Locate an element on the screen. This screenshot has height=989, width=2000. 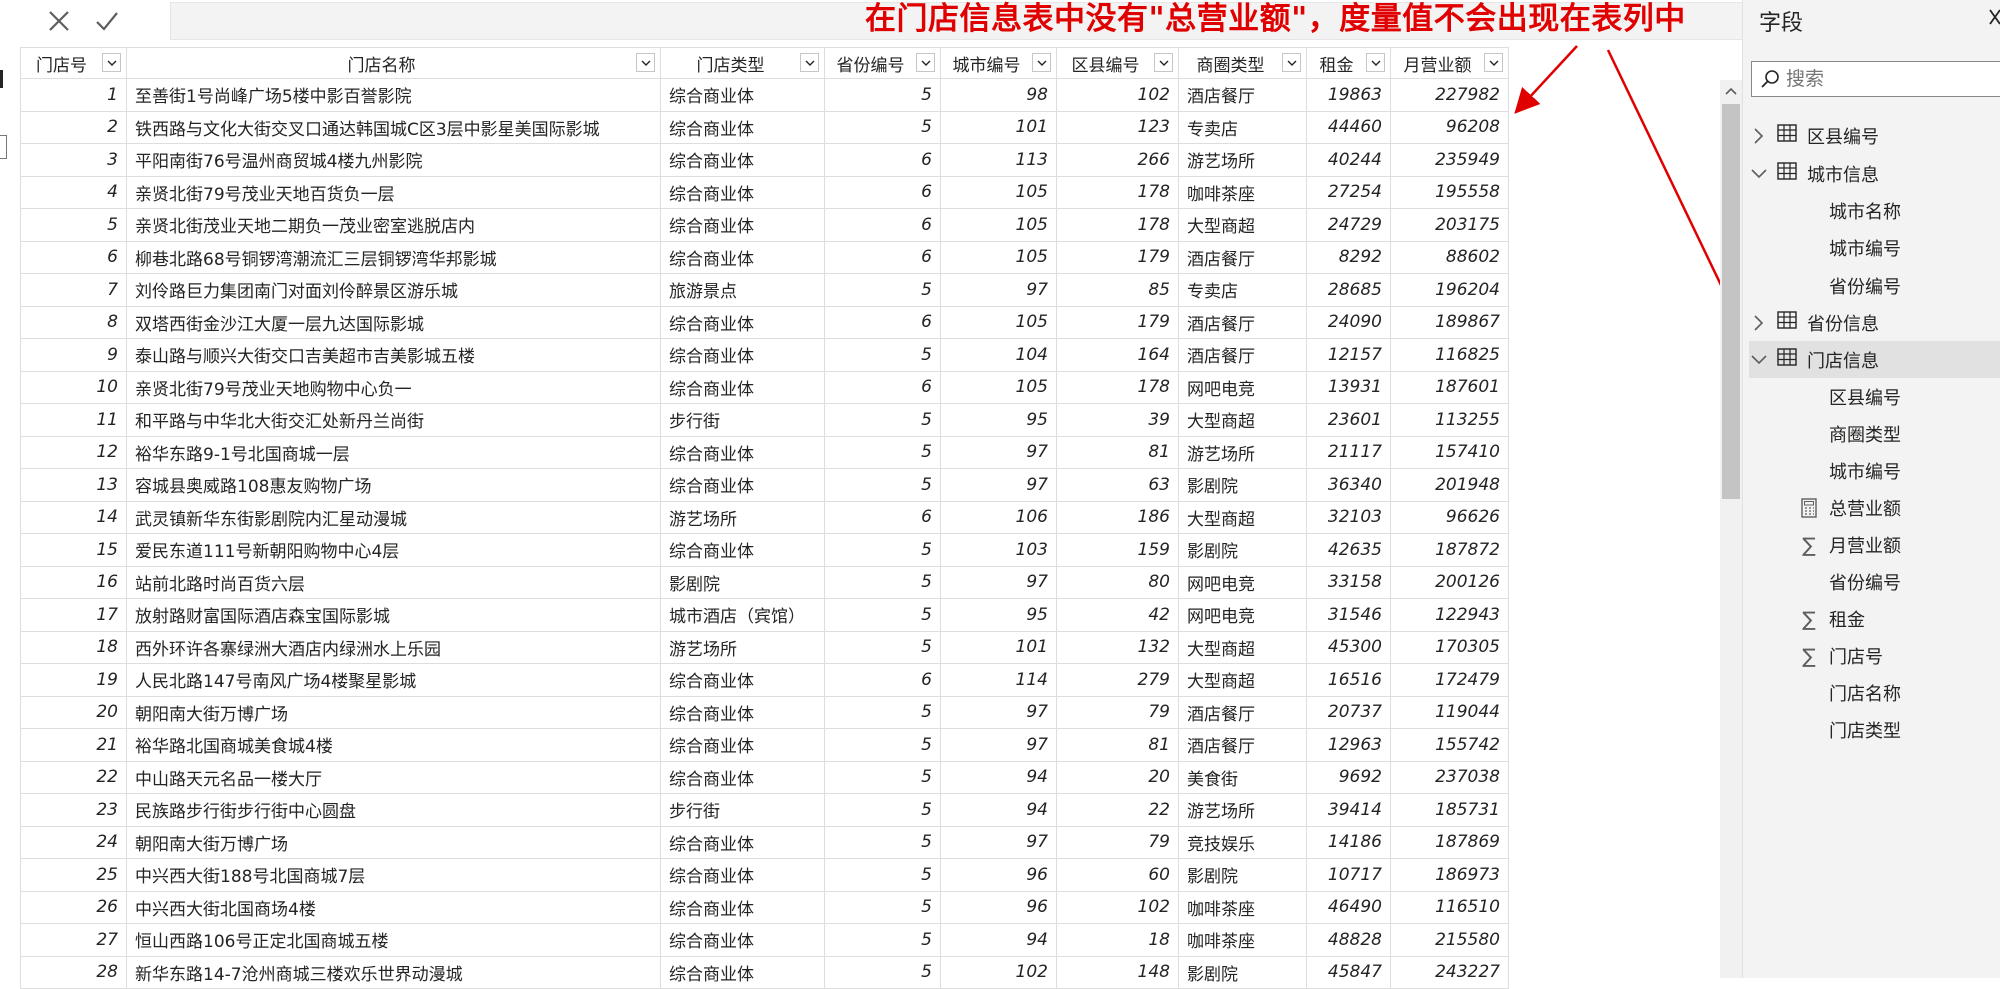
table-cell: 178 is located at coordinates (1117, 387).